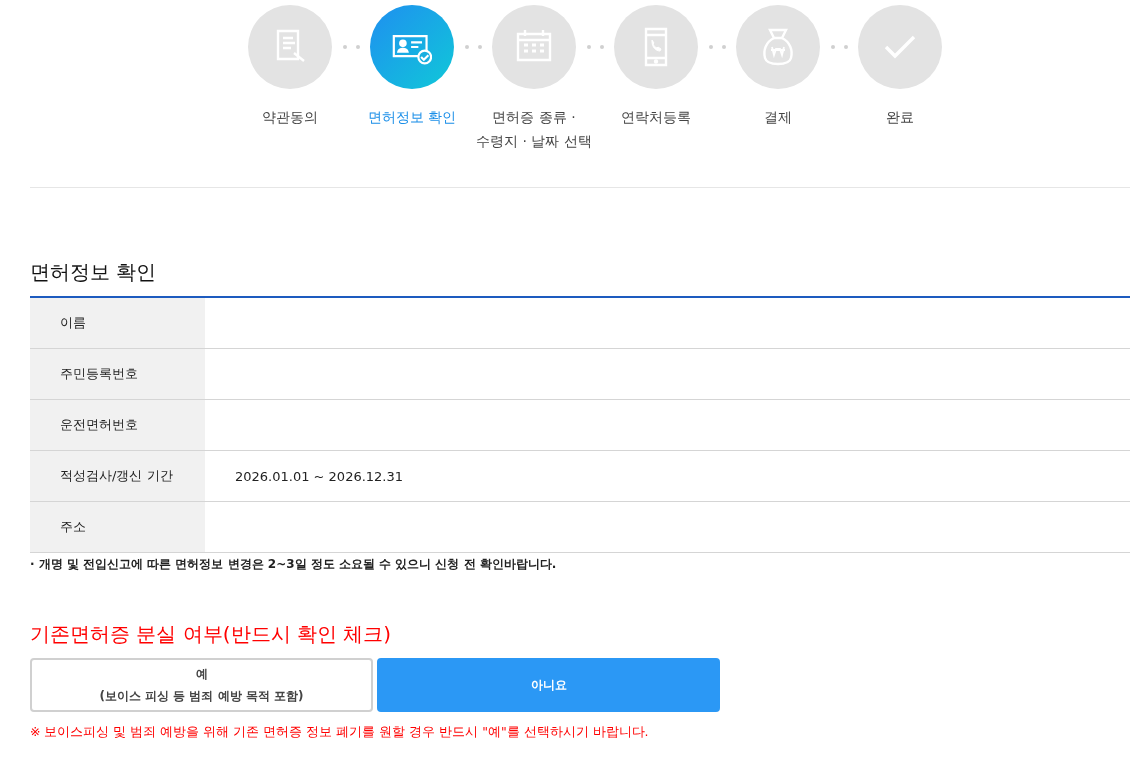 The height and width of the screenshot is (773, 1143). Describe the element at coordinates (294, 564) in the screenshot. I see `info-note: · 개명 및 전입신고에 따른 면허정보 변경은 2~3일 정도 소요될 수 있으니 신청 전 확인바랍니다.` at that location.